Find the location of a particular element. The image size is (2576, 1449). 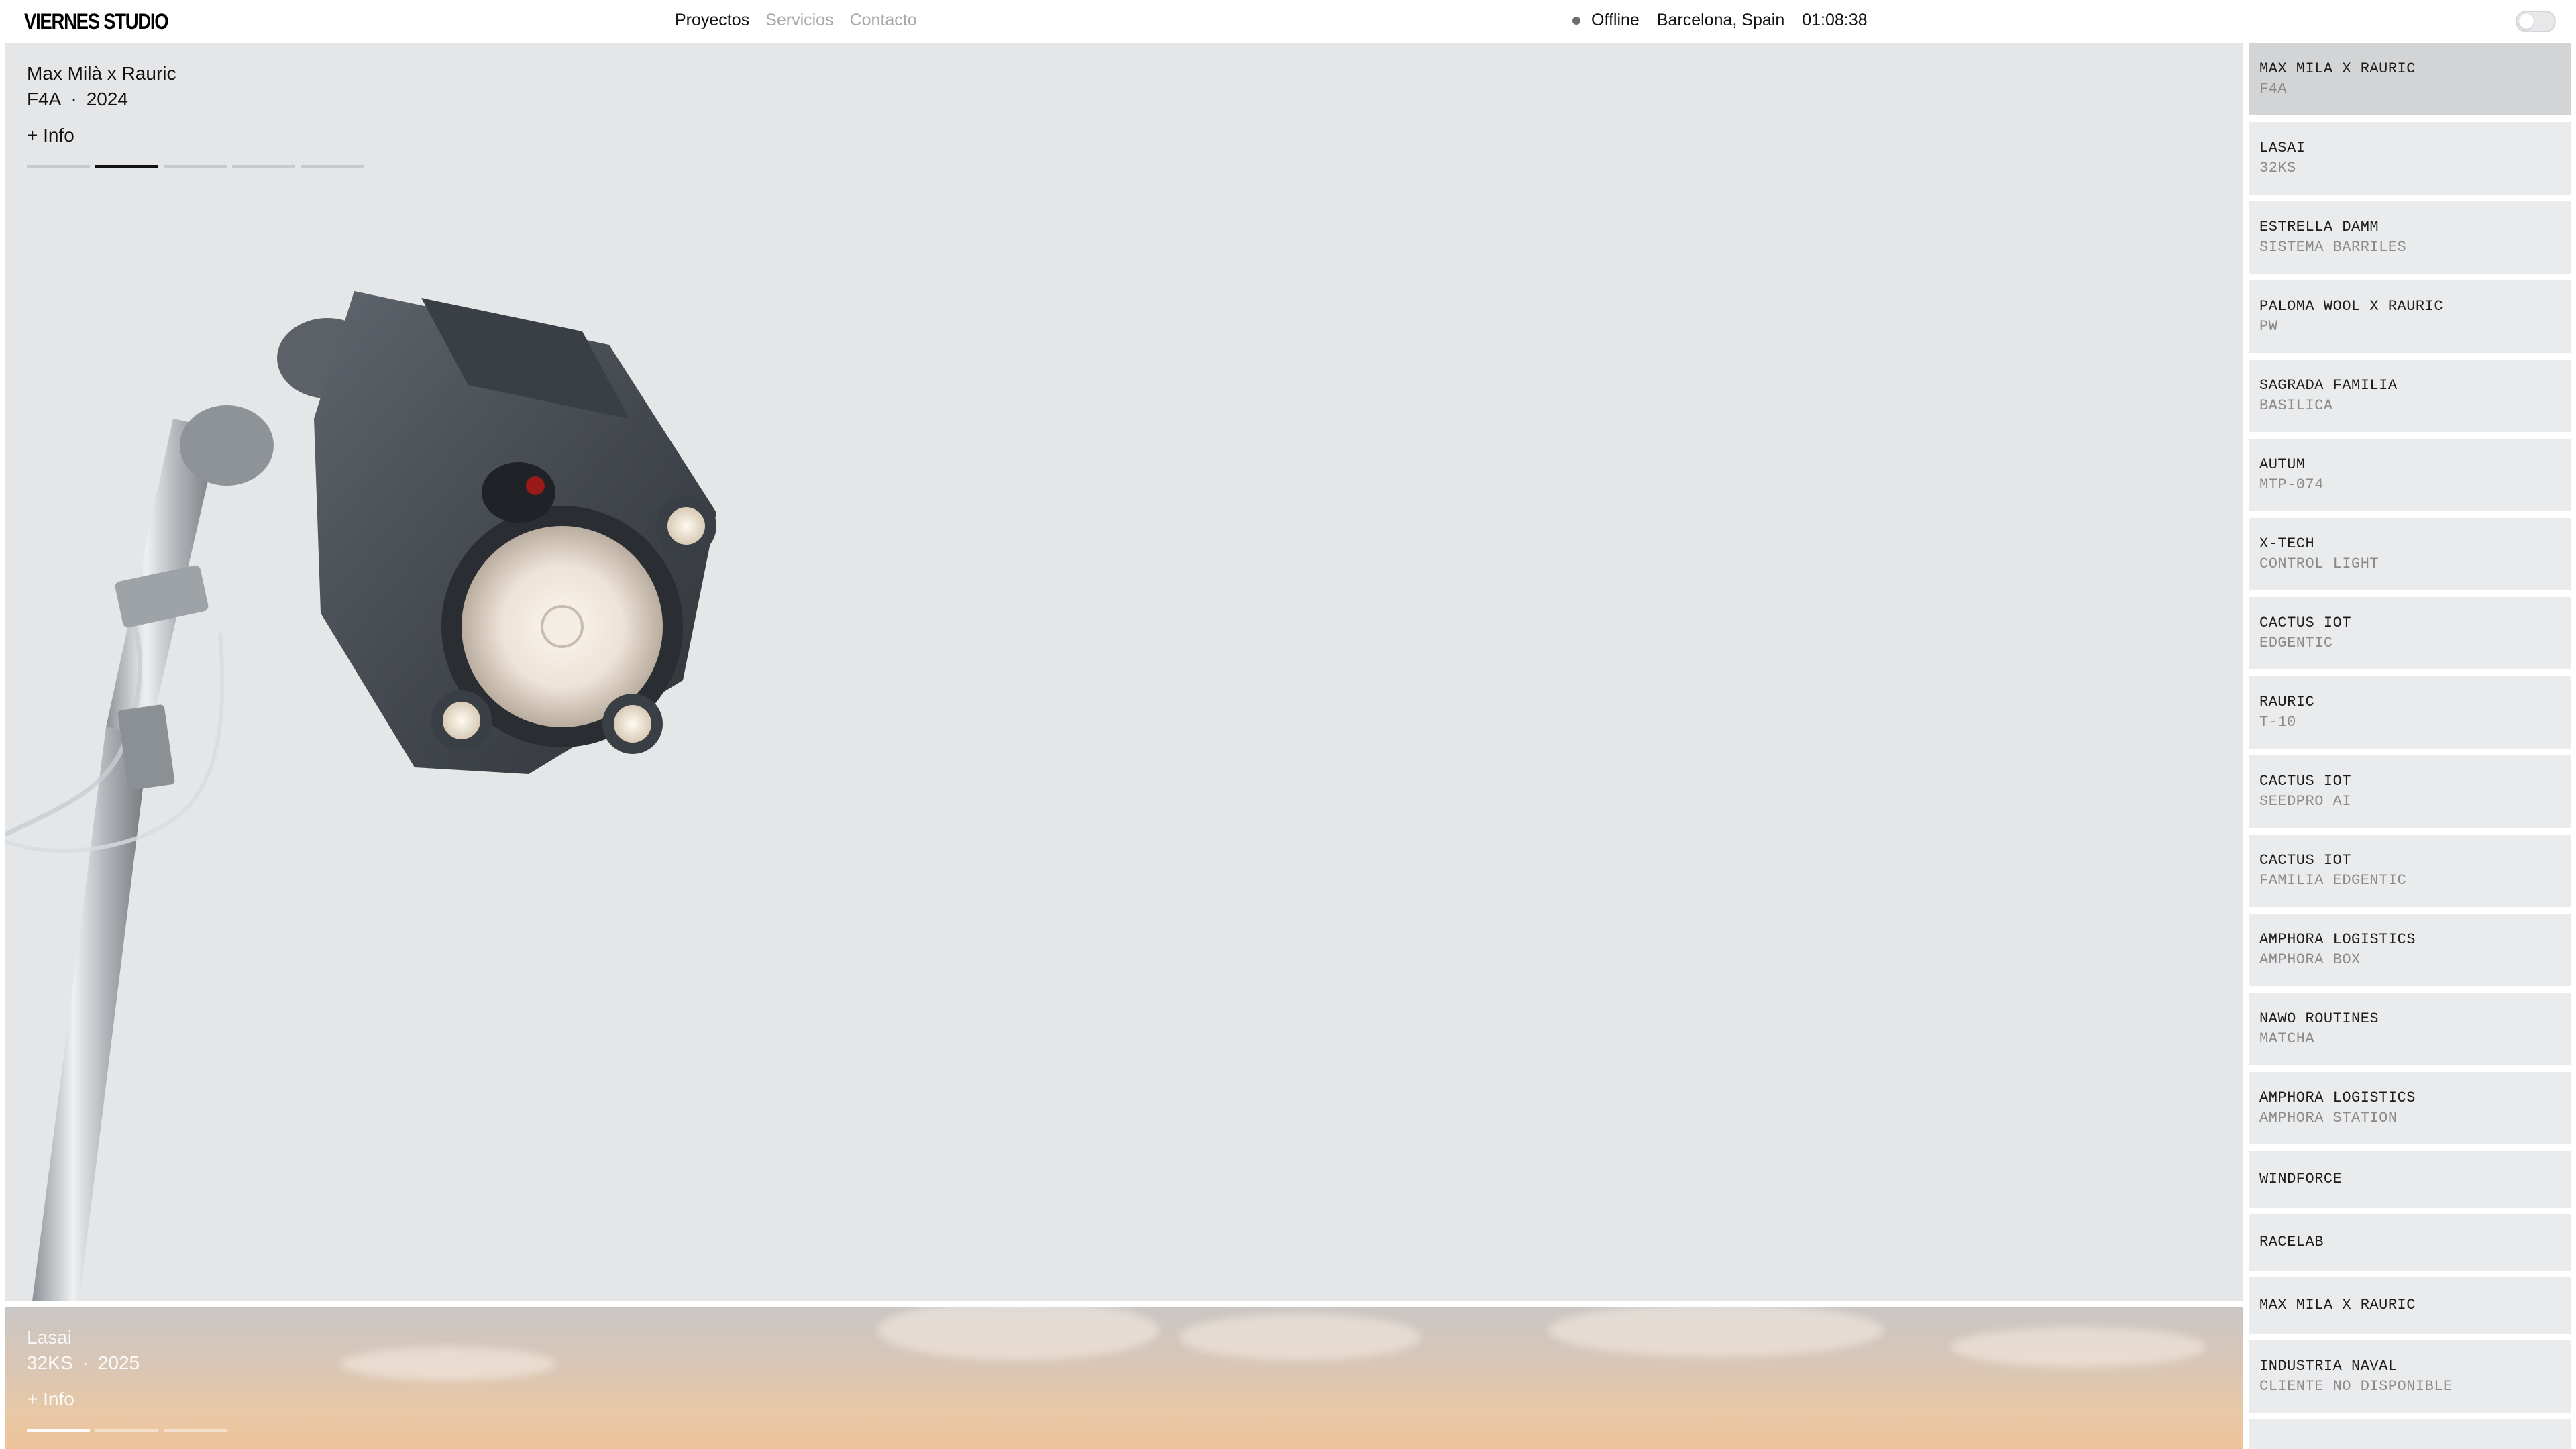

theme-toggle is located at coordinates (2536, 21).